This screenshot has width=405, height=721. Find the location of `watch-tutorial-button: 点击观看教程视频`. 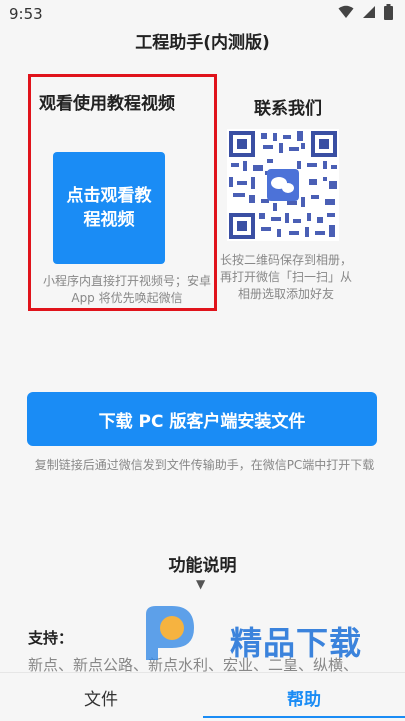

watch-tutorial-button: 点击观看教程视频 is located at coordinates (109, 208).